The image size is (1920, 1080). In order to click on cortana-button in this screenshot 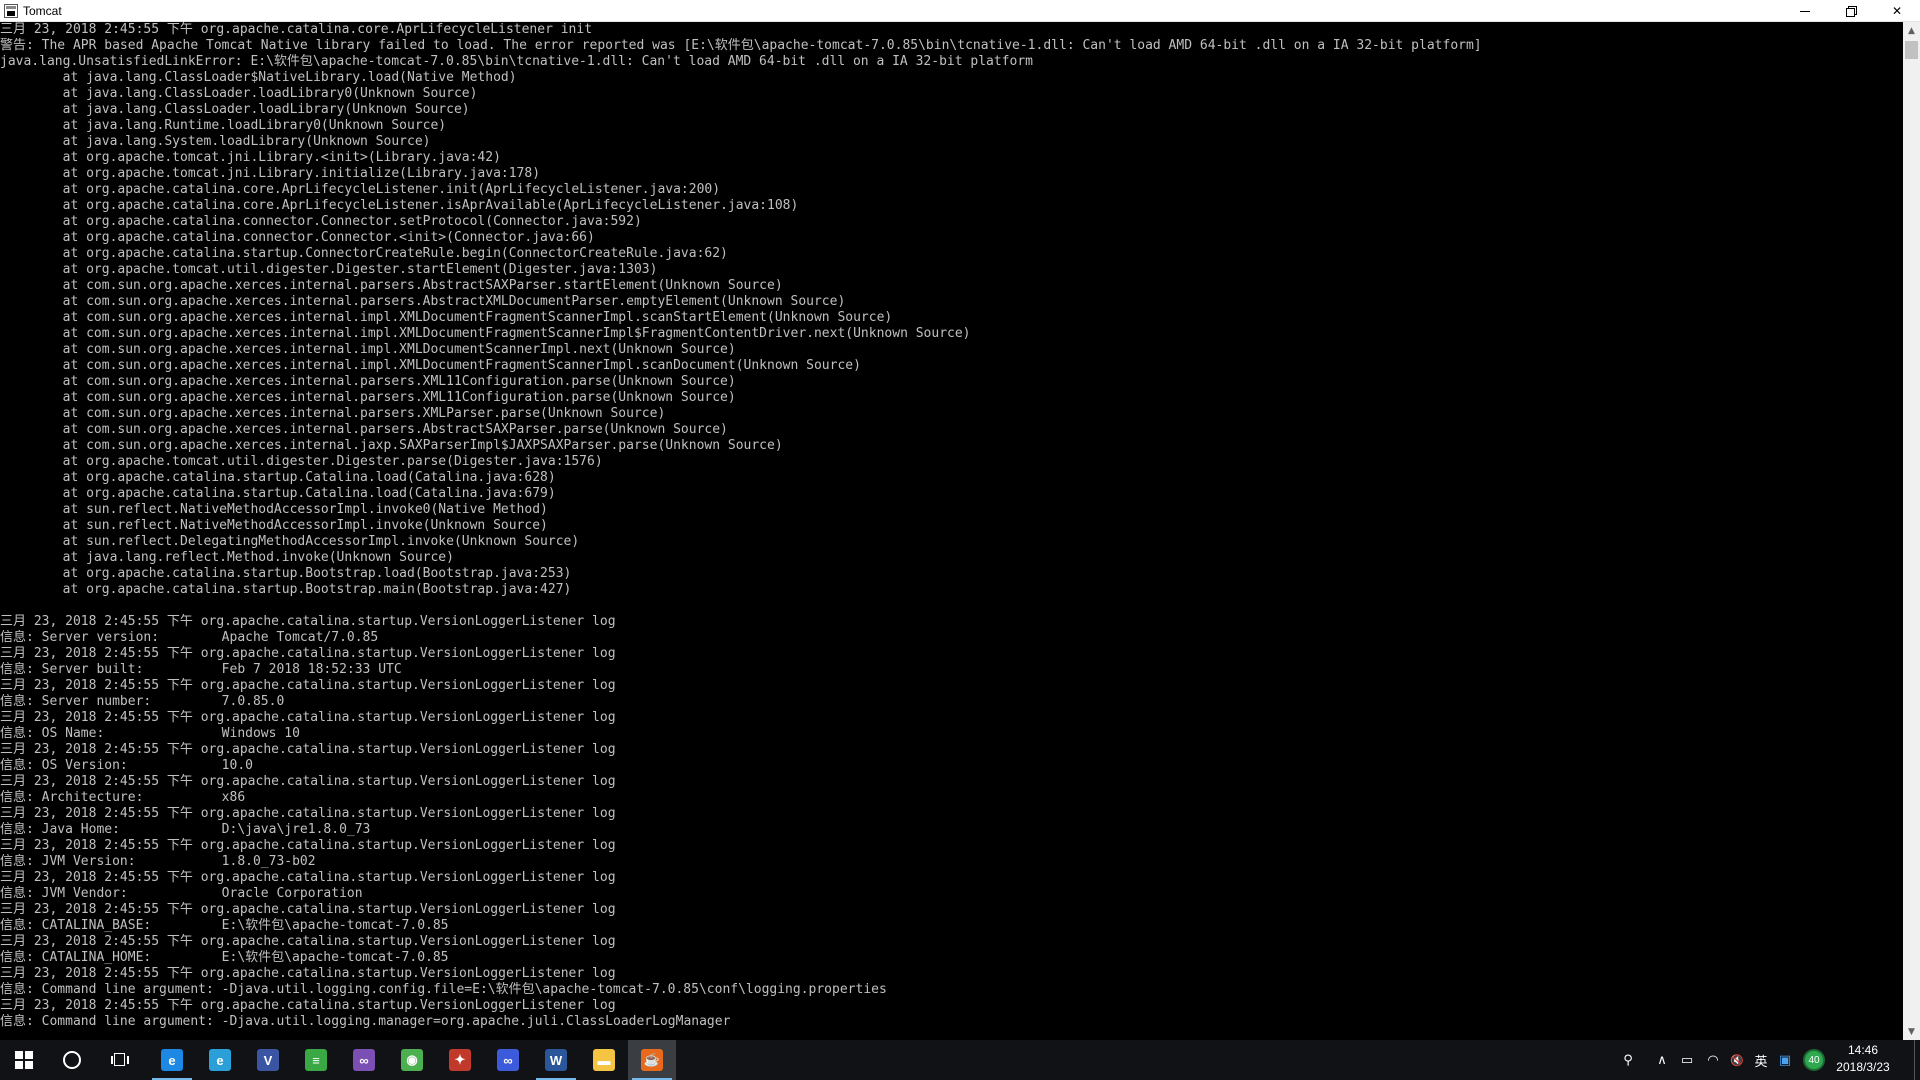, I will do `click(72, 1060)`.